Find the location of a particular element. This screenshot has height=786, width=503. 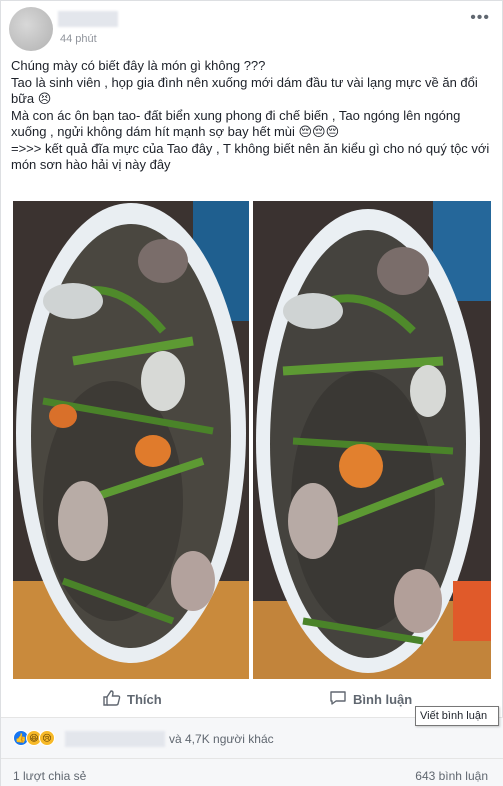

like-label: Thích is located at coordinates (144, 699).